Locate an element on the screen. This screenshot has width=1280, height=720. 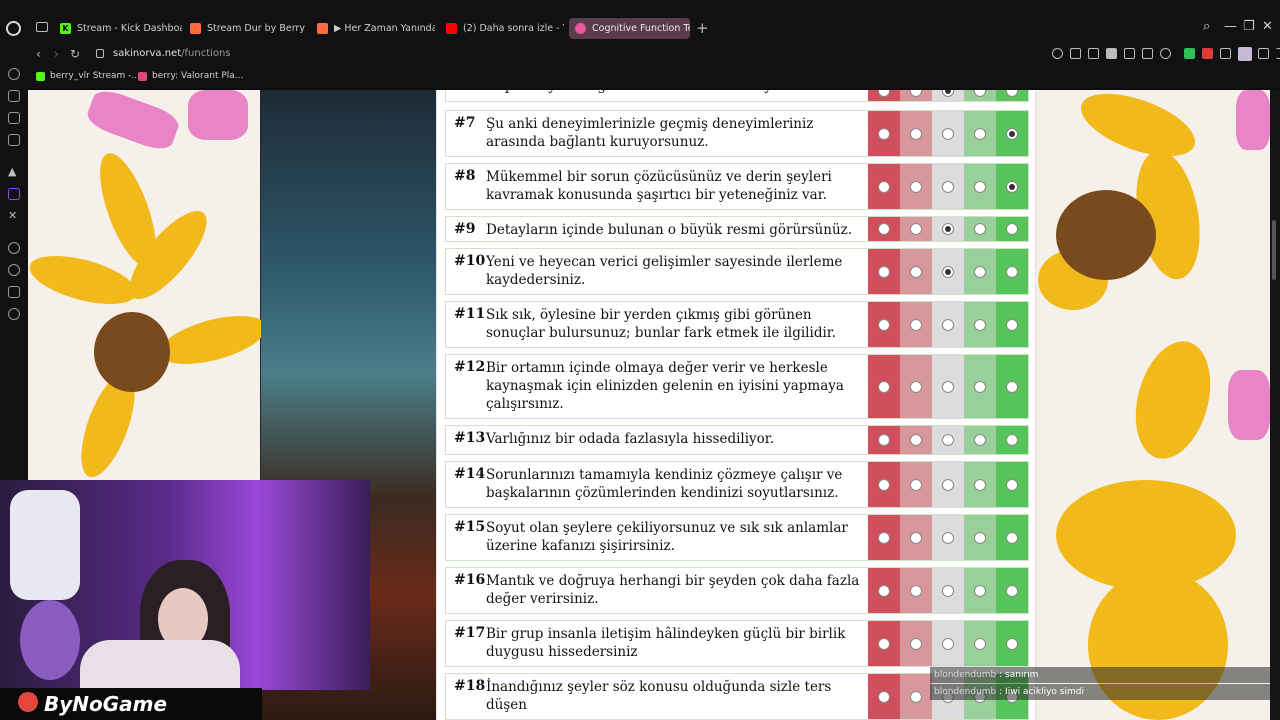
back-button: ‹ is located at coordinates (38, 54).